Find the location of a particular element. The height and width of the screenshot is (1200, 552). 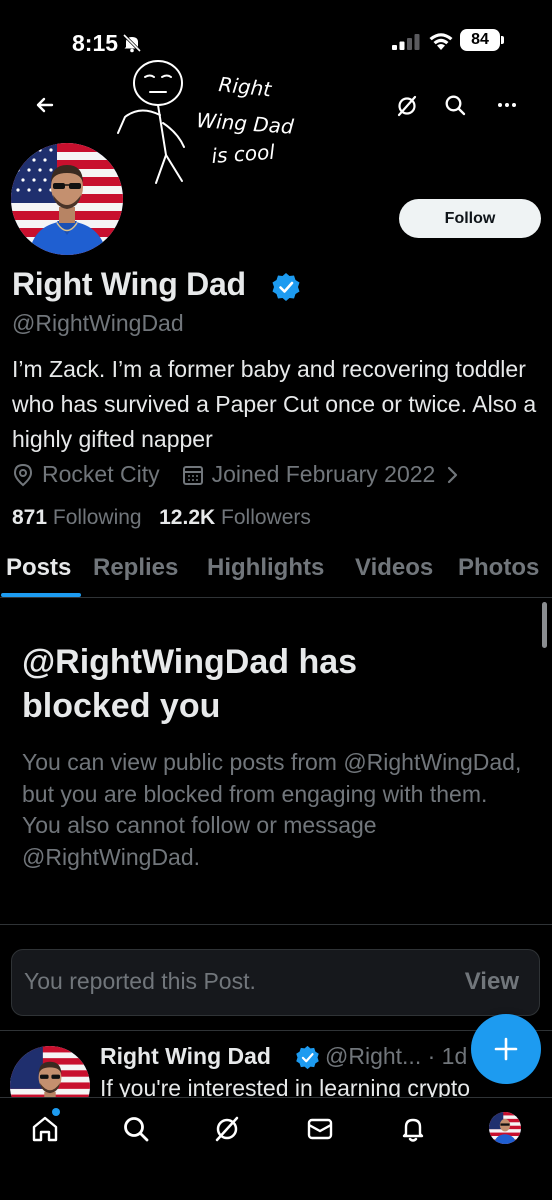

following-link: 871 Following is located at coordinates (77, 517).